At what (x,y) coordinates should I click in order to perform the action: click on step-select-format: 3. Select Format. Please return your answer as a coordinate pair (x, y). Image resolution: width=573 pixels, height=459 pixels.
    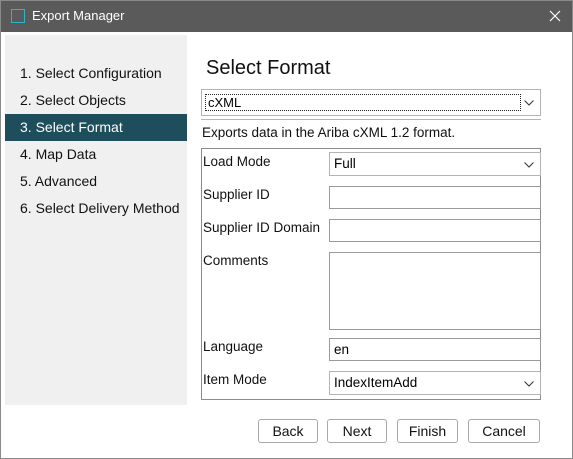
    Looking at the image, I should click on (96, 127).